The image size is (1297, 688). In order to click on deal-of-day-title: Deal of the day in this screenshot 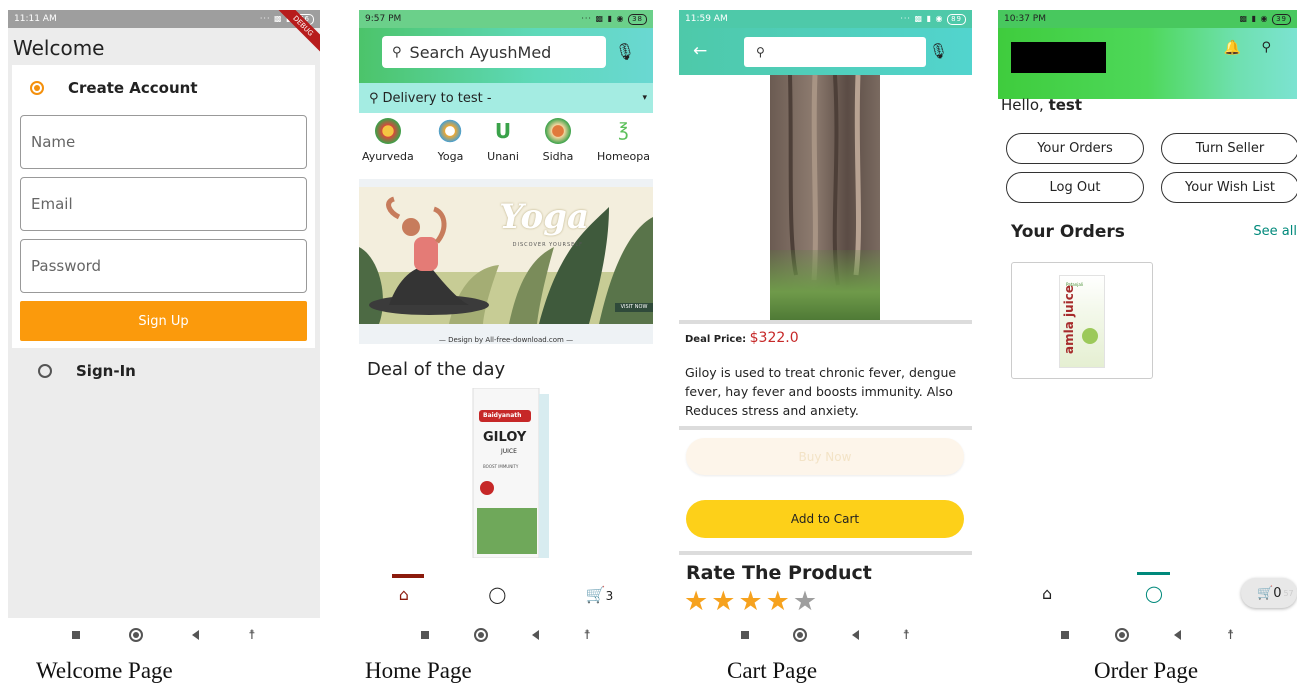, I will do `click(436, 369)`.